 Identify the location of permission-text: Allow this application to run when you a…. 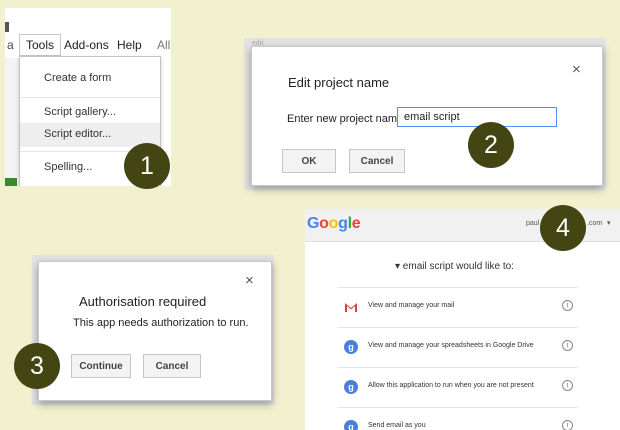
(451, 385).